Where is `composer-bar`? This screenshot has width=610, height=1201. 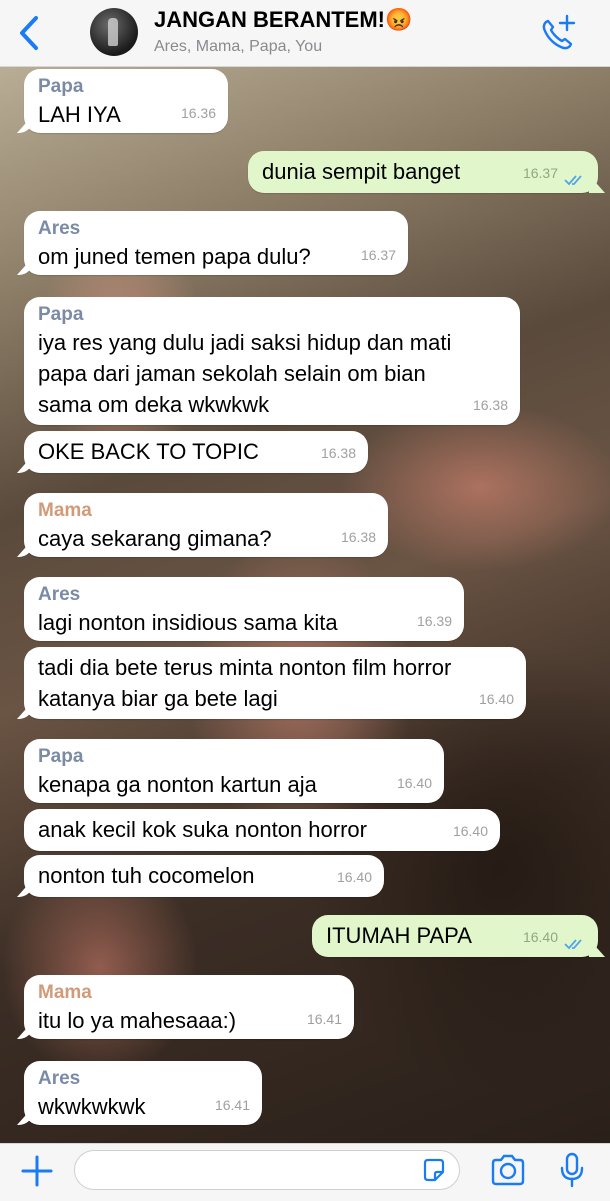
composer-bar is located at coordinates (305, 1172).